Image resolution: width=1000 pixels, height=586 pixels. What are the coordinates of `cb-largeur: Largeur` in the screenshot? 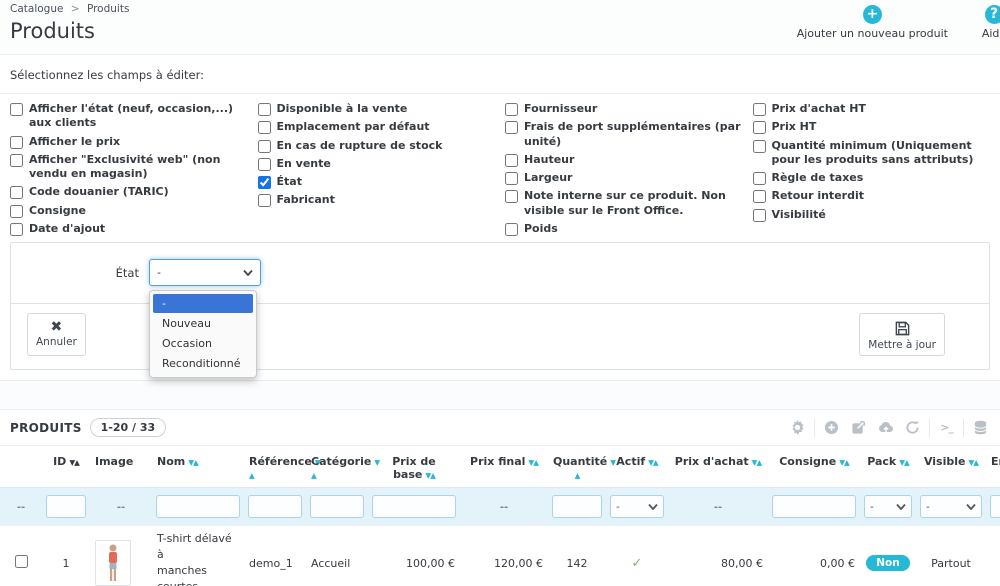 It's located at (624, 178).